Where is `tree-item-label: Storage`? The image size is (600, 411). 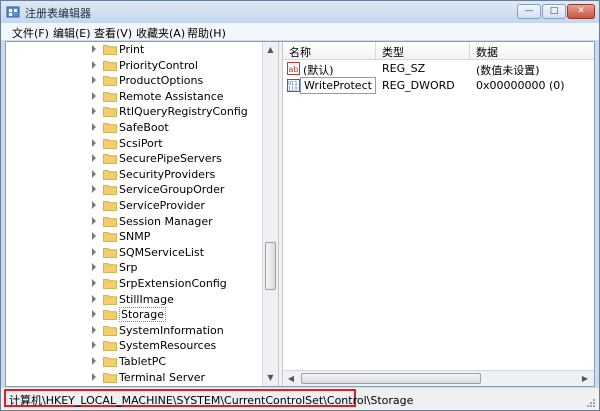 tree-item-label: Storage is located at coordinates (143, 315).